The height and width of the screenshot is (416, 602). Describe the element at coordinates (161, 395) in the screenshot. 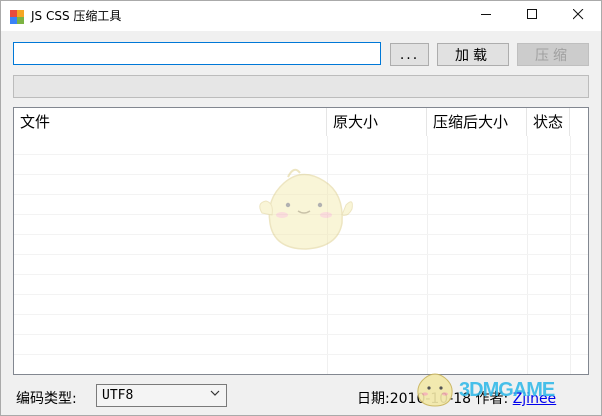

I see `encoding-select: UTF8` at that location.